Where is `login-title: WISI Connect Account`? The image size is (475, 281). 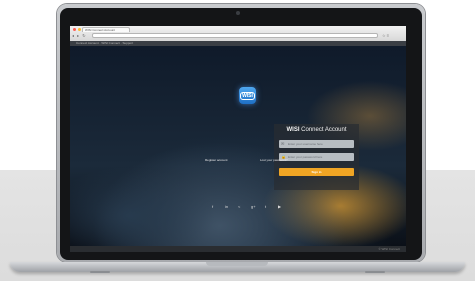 login-title: WISI Connect Account is located at coordinates (316, 130).